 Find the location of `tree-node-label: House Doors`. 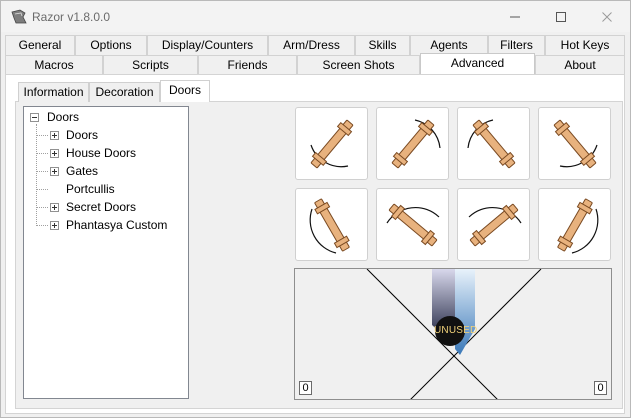

tree-node-label: House Doors is located at coordinates (101, 153).